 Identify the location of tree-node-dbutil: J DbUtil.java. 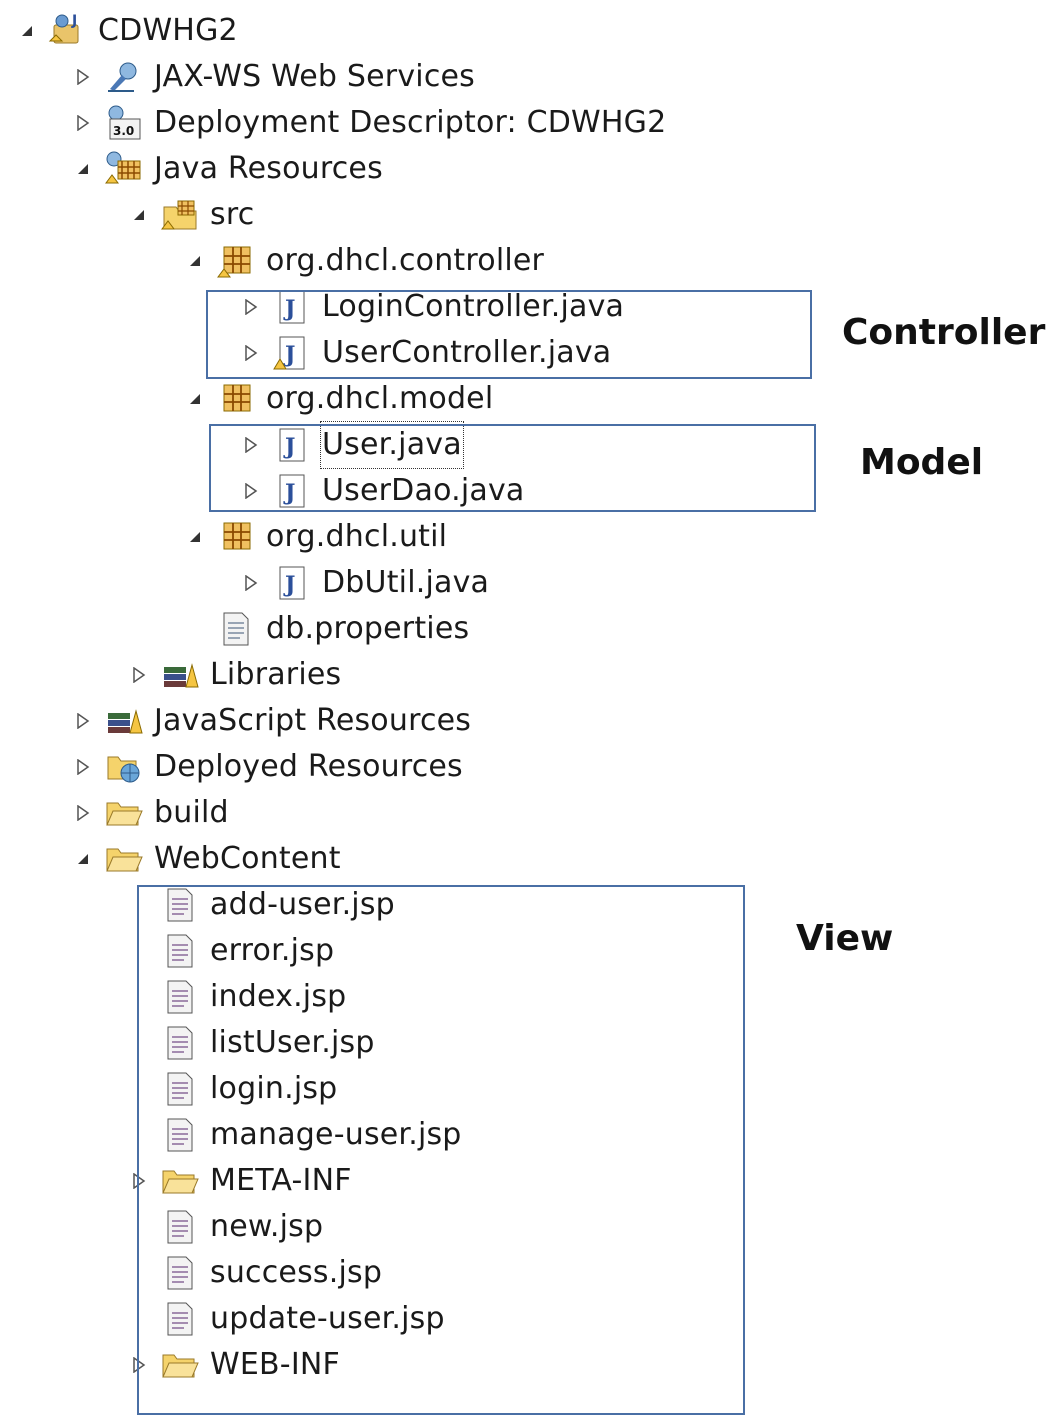
(363, 583).